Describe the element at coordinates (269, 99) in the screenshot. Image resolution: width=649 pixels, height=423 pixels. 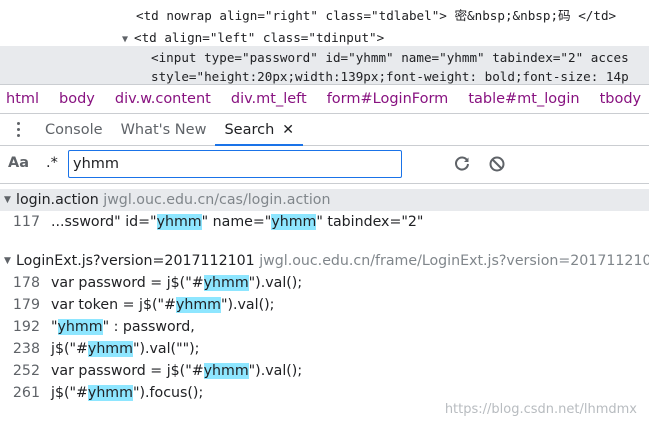
I see `breadcrumb-item: div.mt_left` at that location.